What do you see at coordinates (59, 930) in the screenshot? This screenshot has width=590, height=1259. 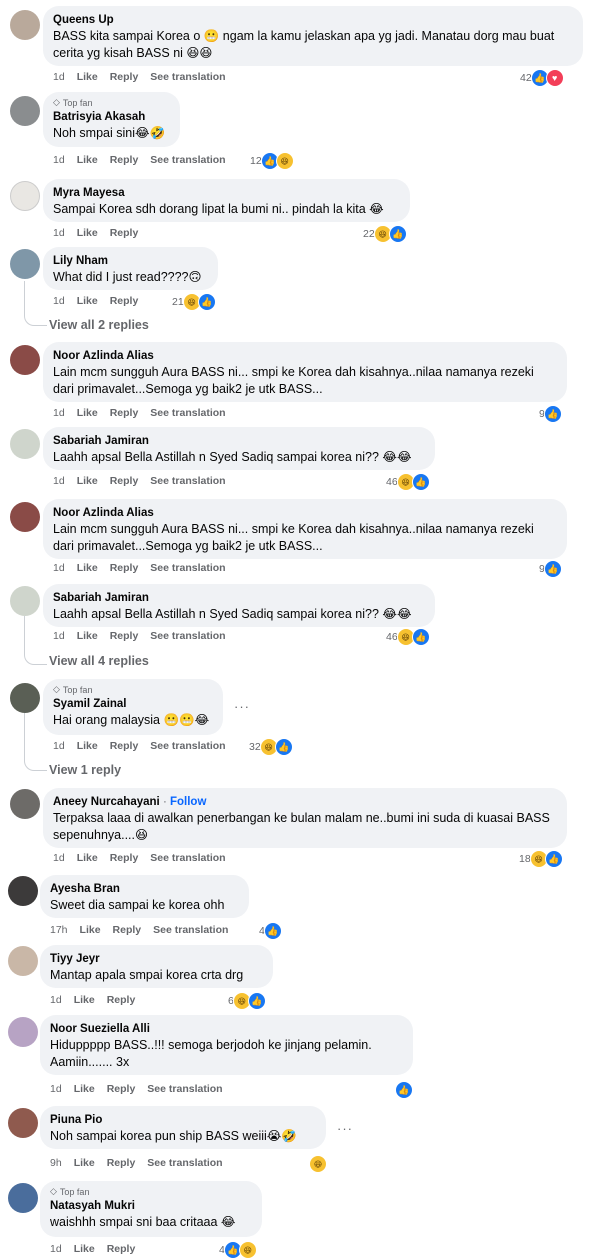 I see `comment-time: 17h` at bounding box center [59, 930].